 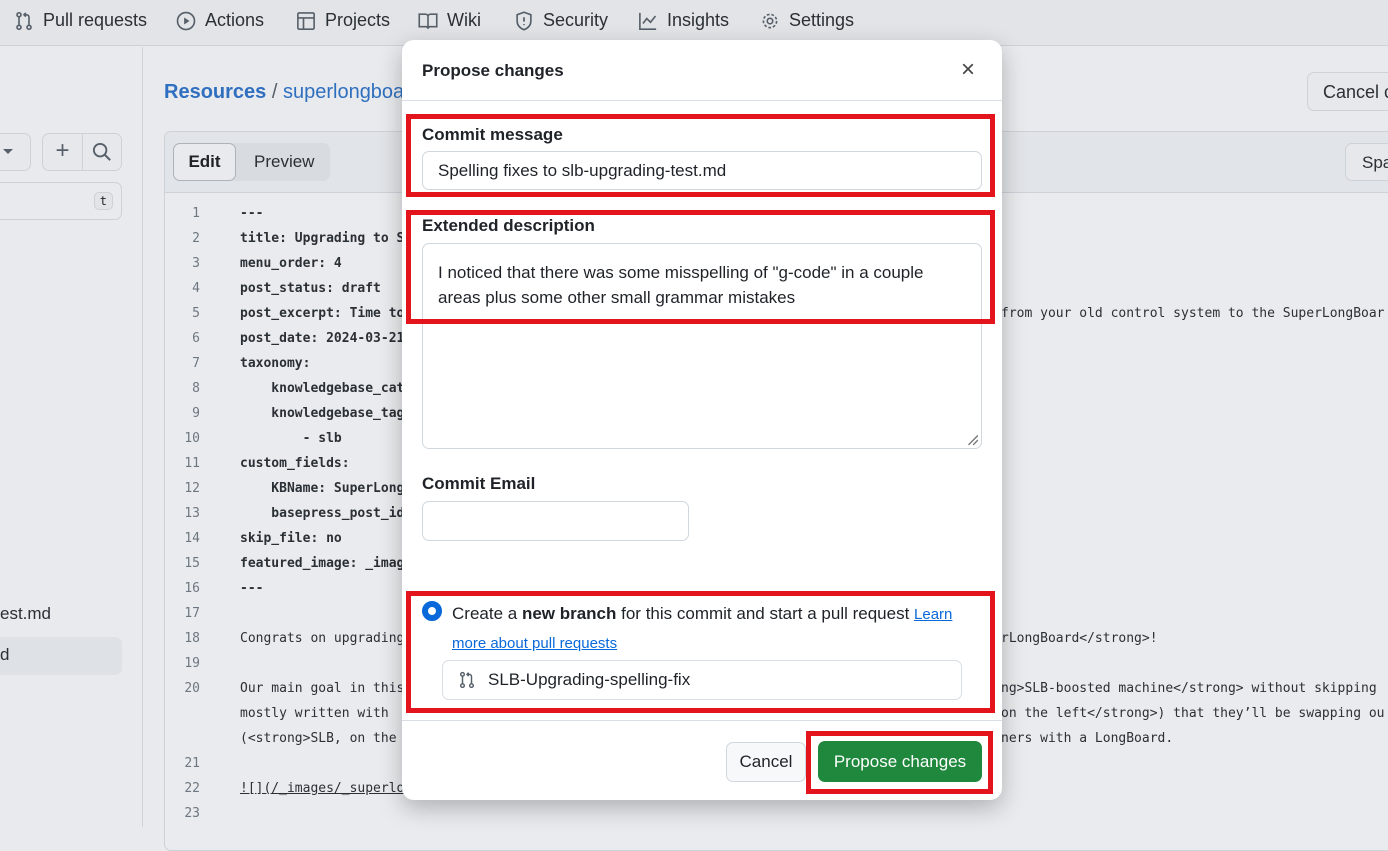 What do you see at coordinates (807, 20) in the screenshot?
I see `nav-settings: Settings` at bounding box center [807, 20].